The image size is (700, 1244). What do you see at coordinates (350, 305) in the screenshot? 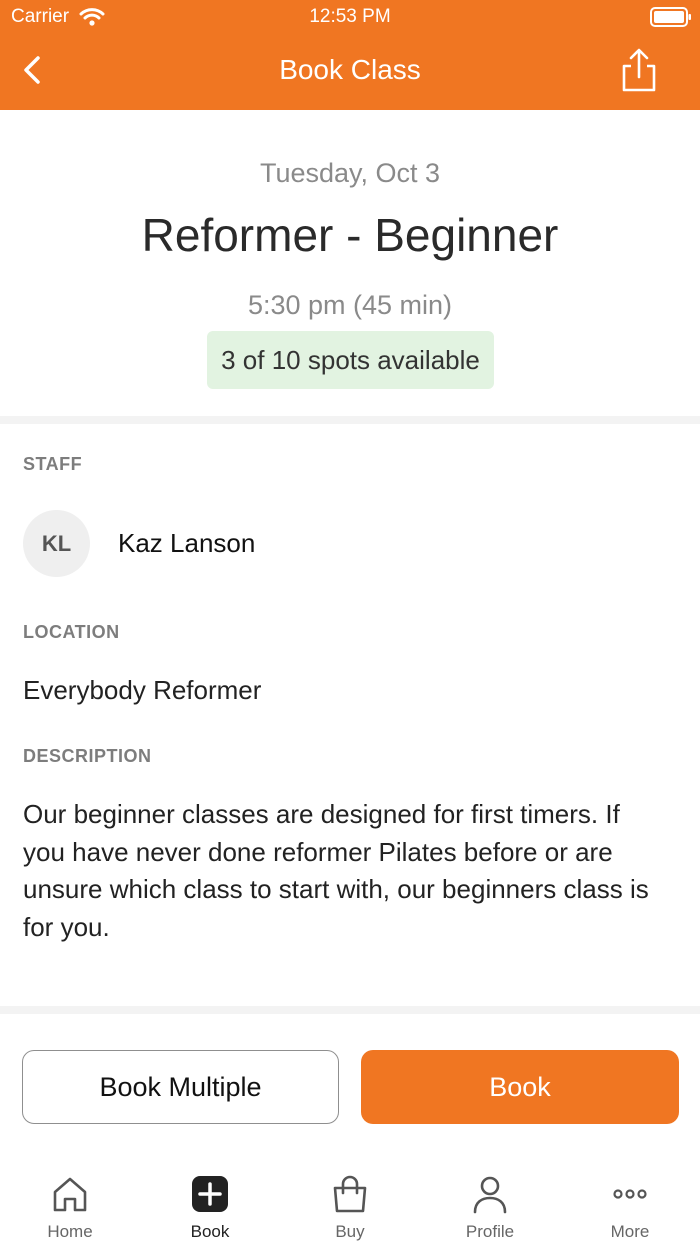
I see `class-time: 5:30 pm (45 min)` at bounding box center [350, 305].